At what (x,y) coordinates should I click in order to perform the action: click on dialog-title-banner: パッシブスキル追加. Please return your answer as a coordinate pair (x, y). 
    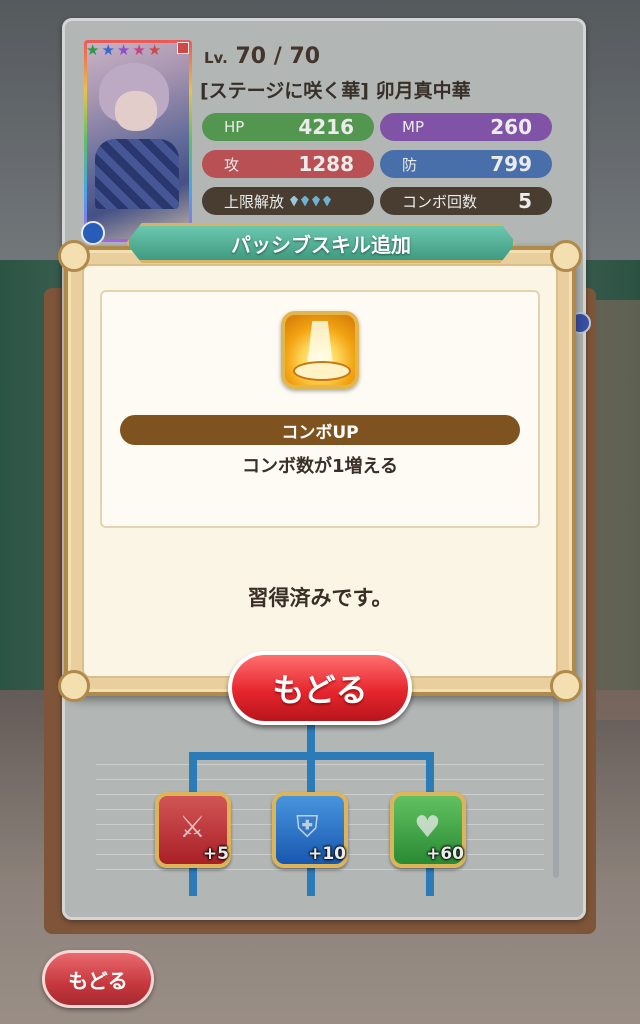
    Looking at the image, I should click on (321, 243).